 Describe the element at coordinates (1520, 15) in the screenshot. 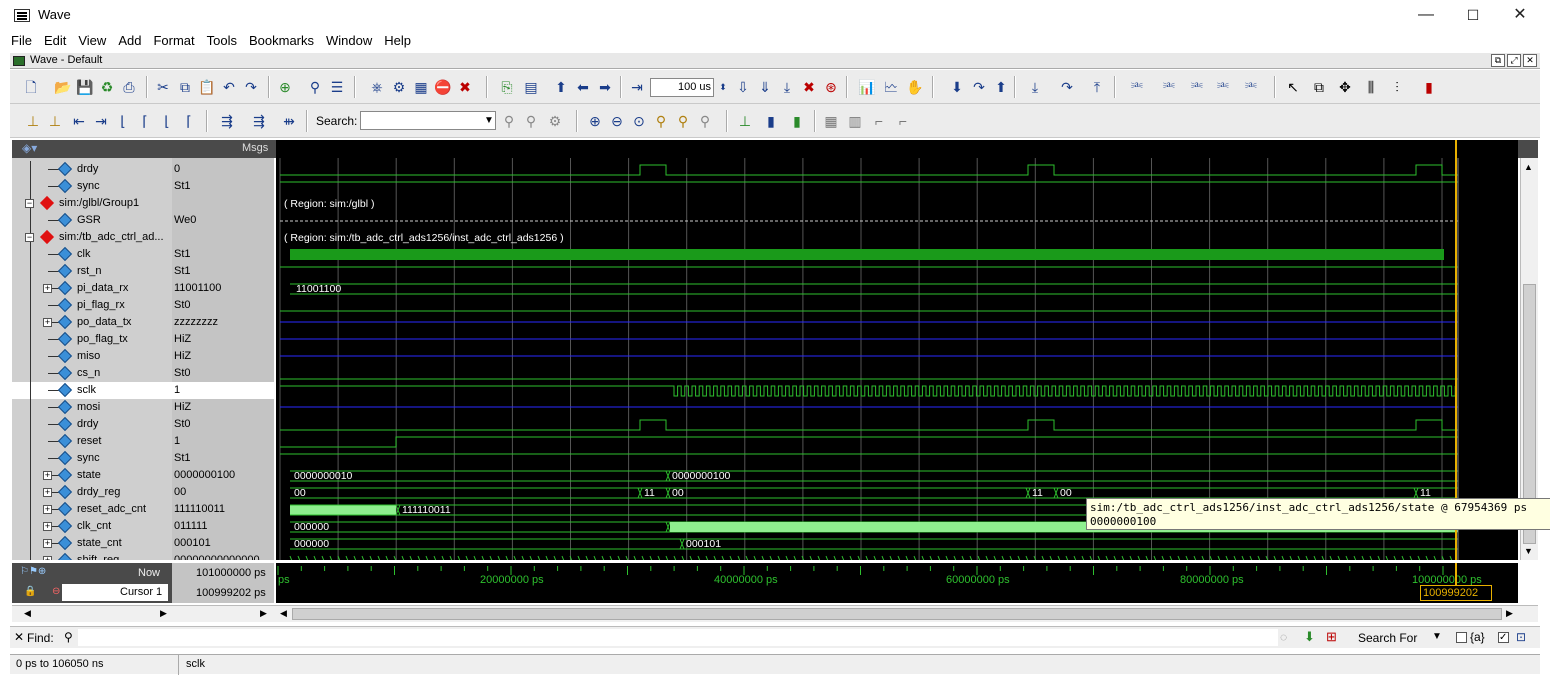

I see `close-button: ✕` at that location.